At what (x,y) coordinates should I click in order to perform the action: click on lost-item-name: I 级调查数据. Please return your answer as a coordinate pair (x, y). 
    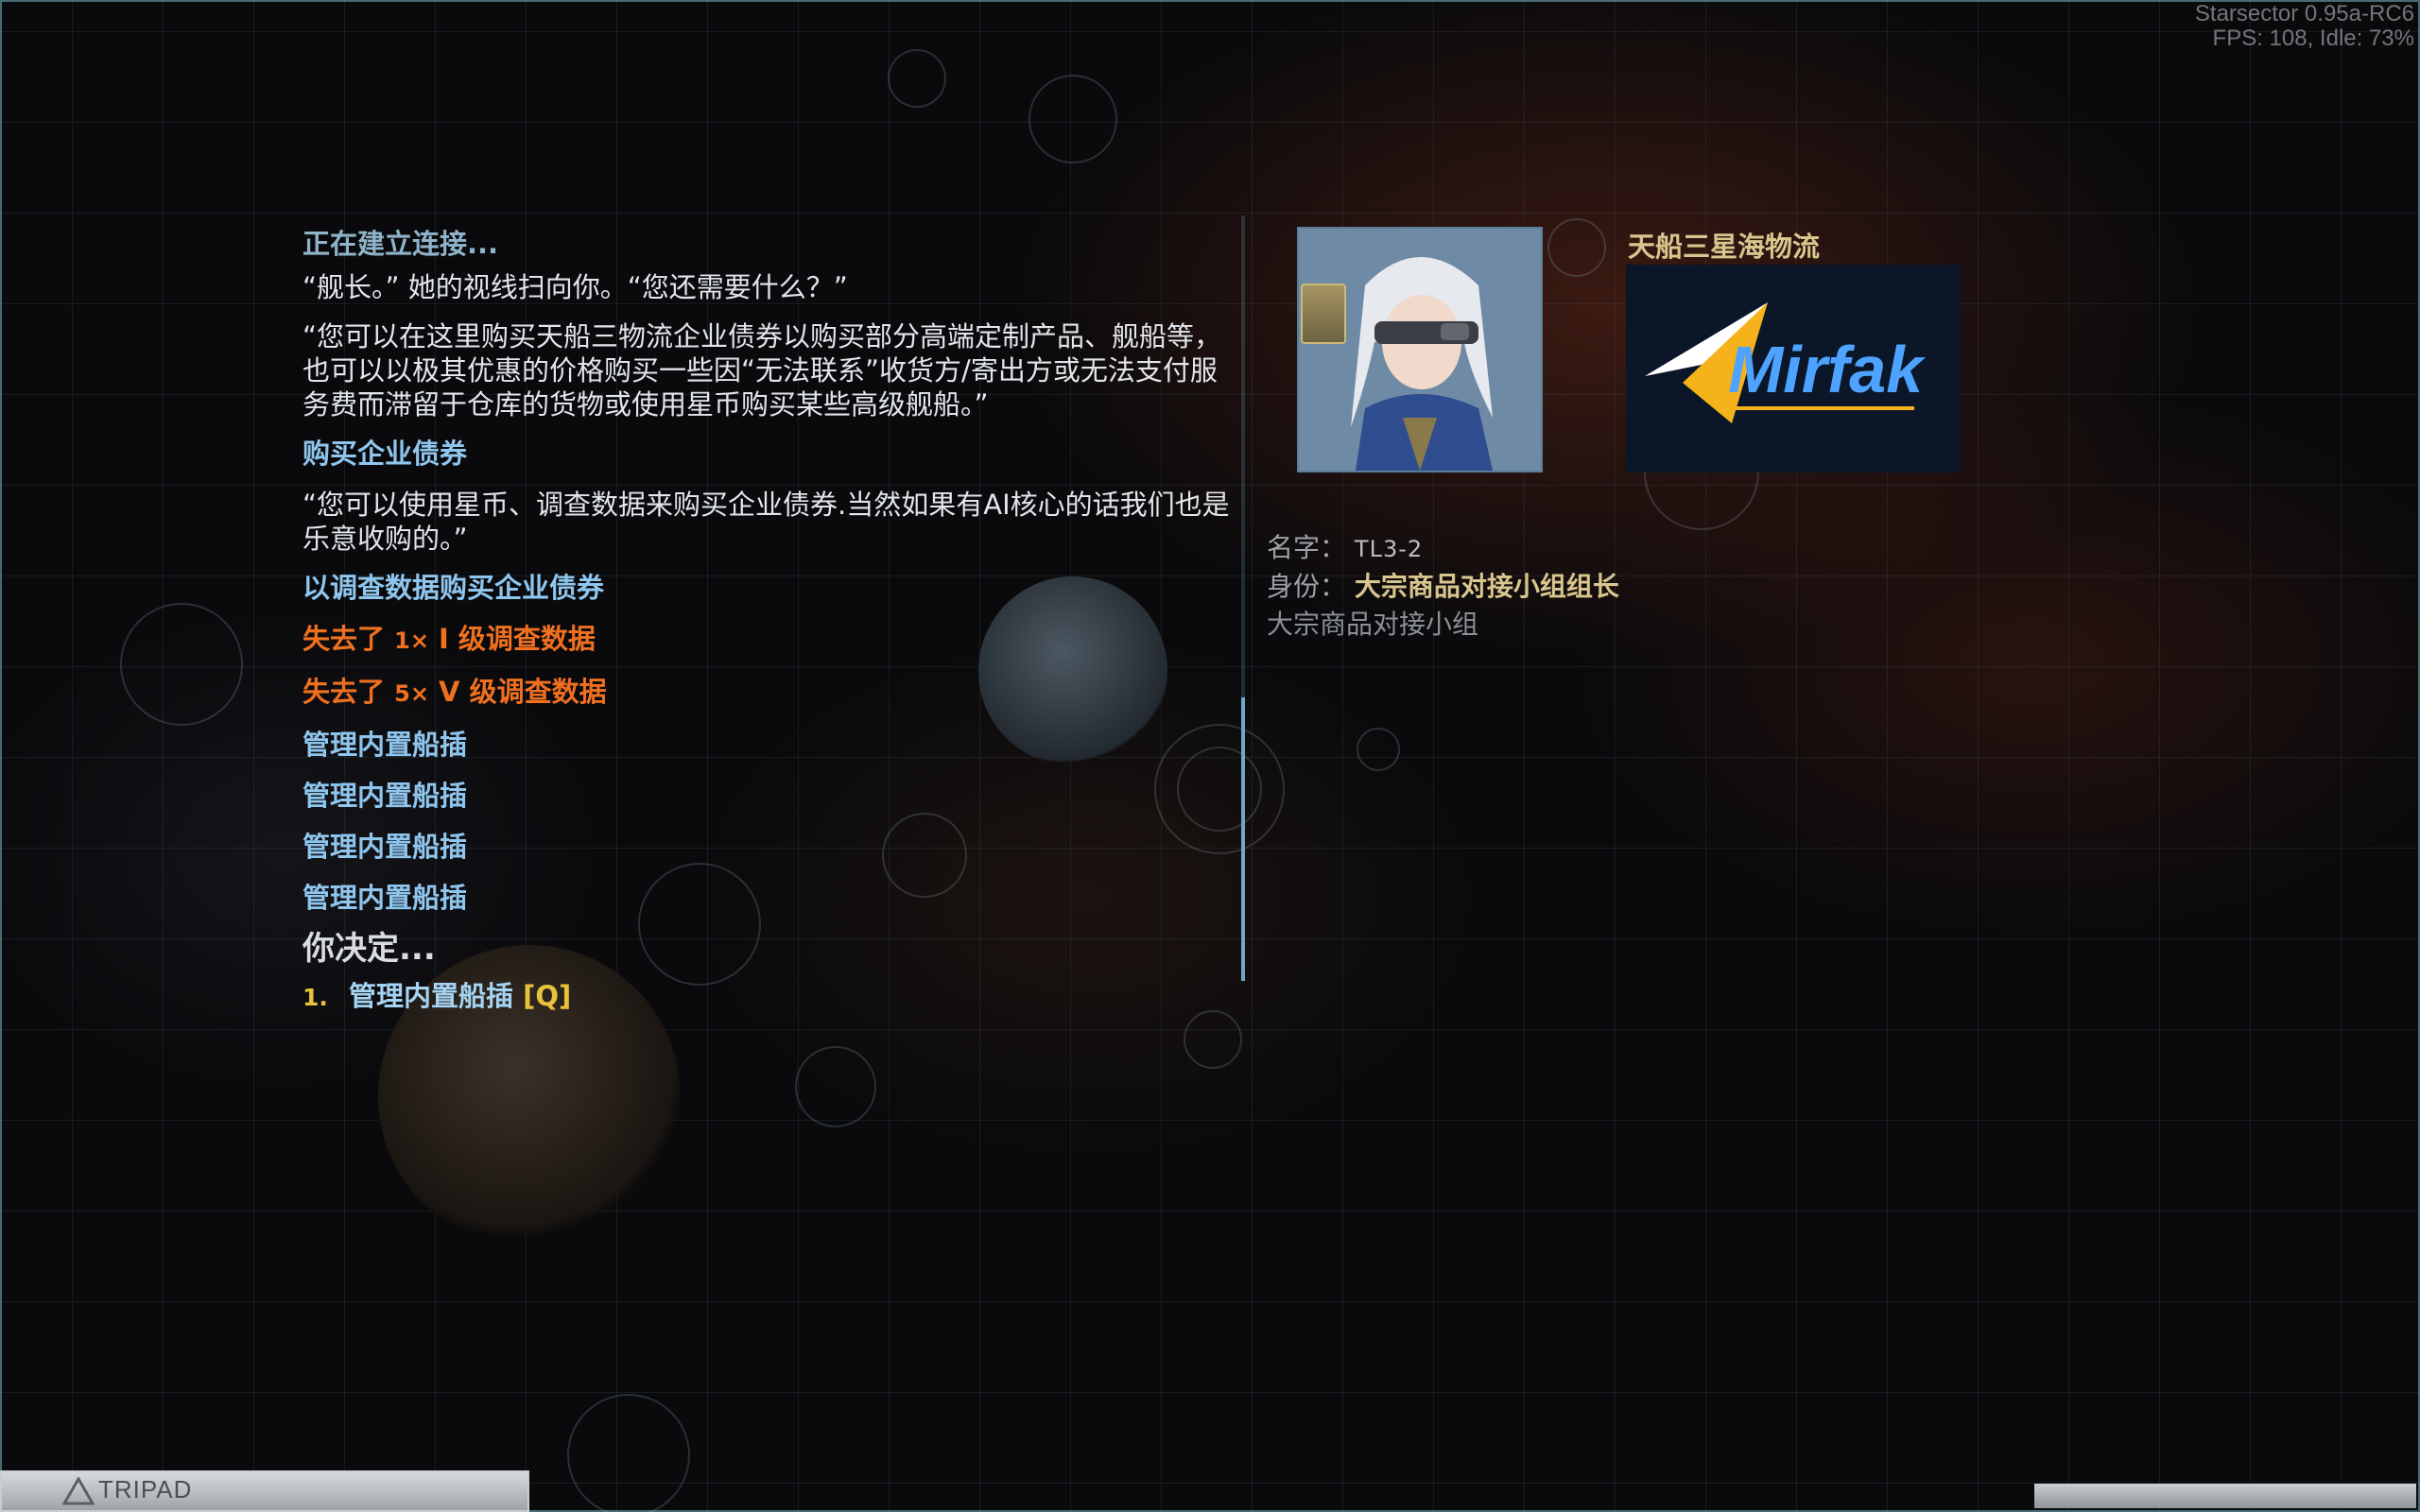
    Looking at the image, I should click on (518, 639).